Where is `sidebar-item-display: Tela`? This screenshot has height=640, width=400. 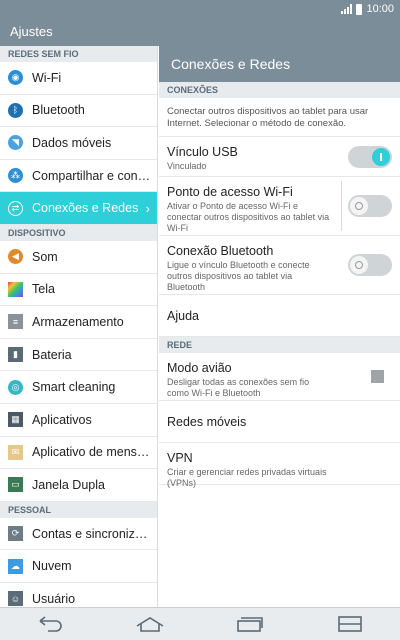 sidebar-item-display: Tela is located at coordinates (78, 290).